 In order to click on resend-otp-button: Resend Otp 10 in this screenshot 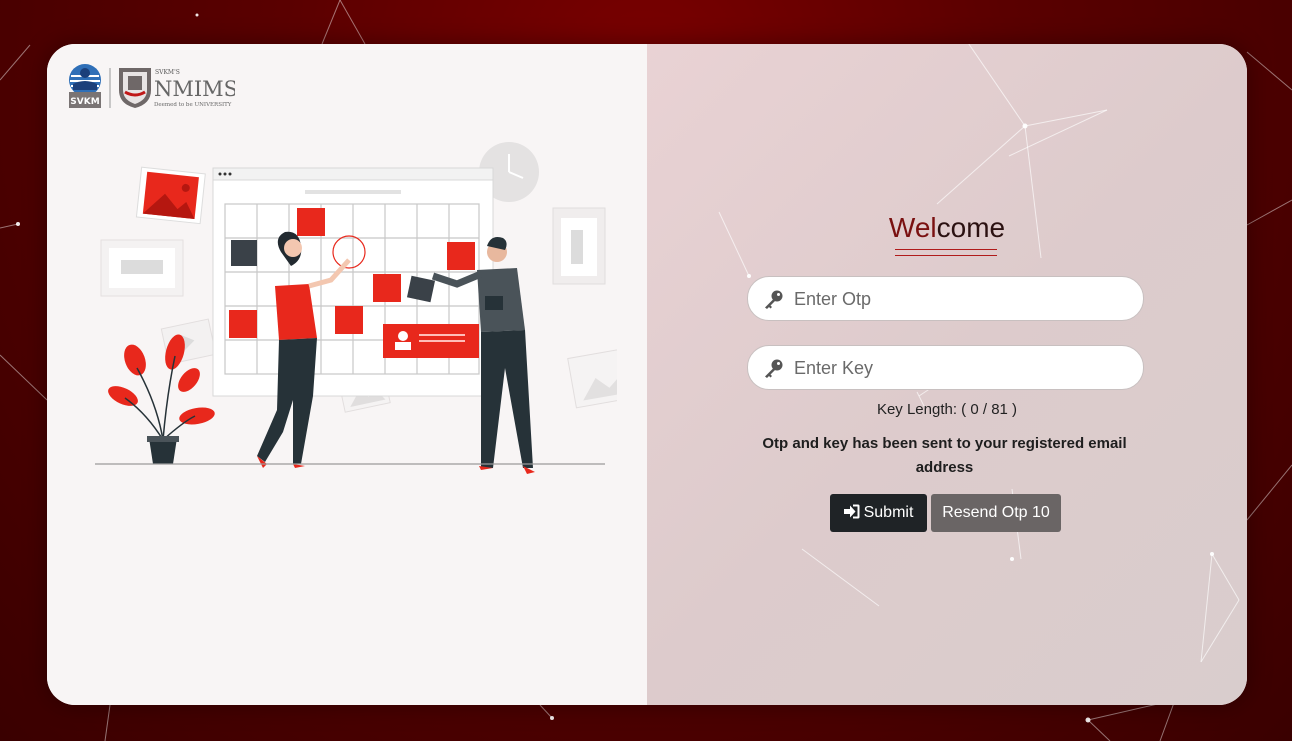, I will do `click(996, 513)`.